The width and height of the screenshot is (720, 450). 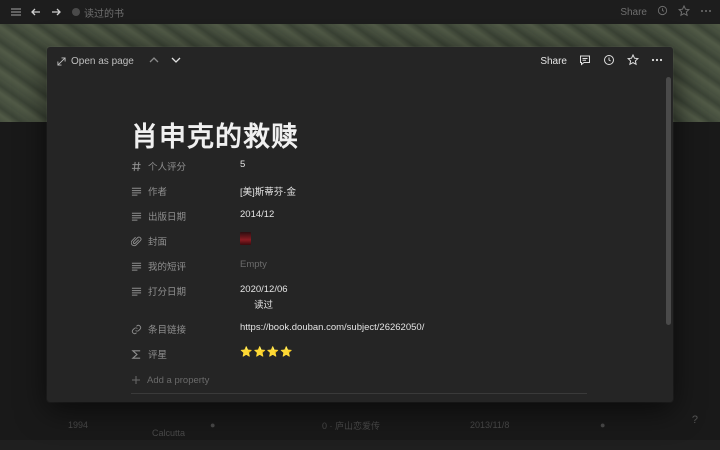 What do you see at coordinates (264, 305) in the screenshot?
I see `property-value-status: 读过` at bounding box center [264, 305].